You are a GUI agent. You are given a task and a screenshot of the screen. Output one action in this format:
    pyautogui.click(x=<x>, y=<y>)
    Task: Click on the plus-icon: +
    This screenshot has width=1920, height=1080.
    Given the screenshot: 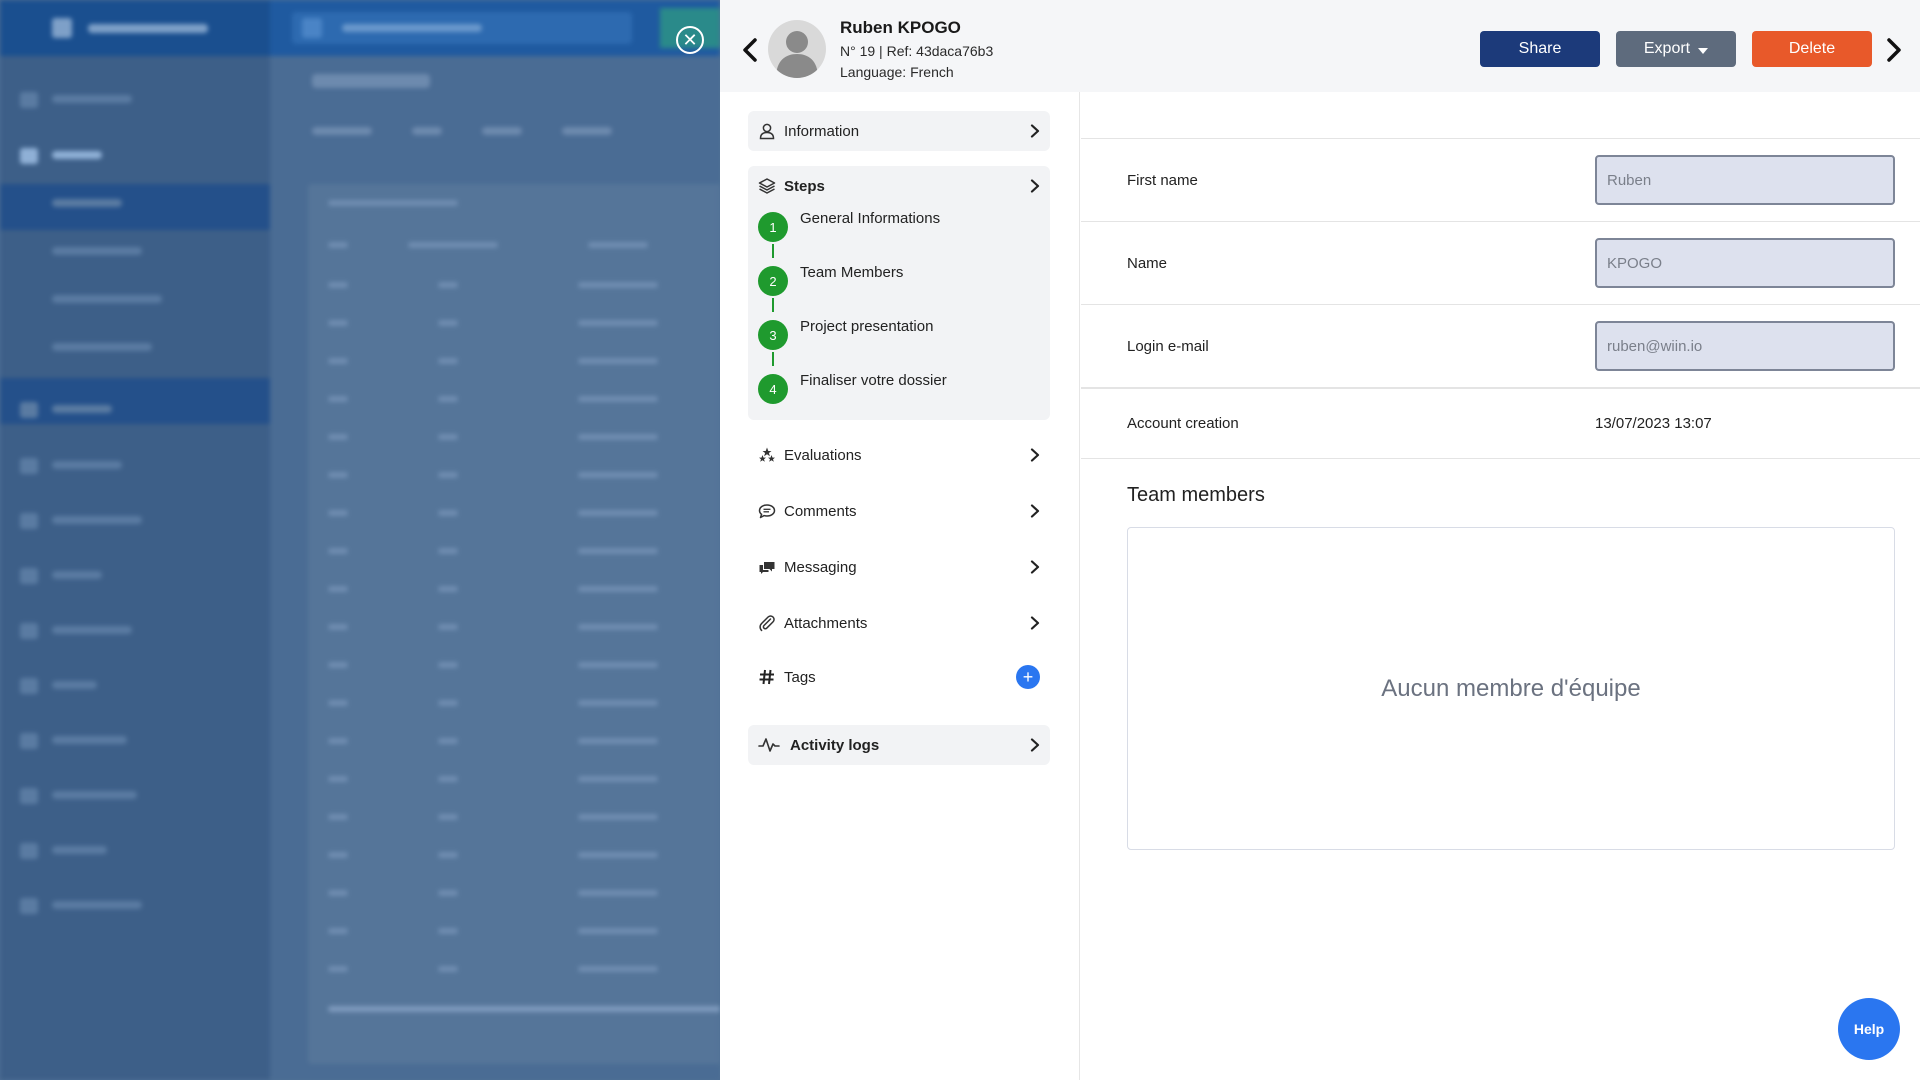 What is the action you would take?
    pyautogui.click(x=1028, y=677)
    